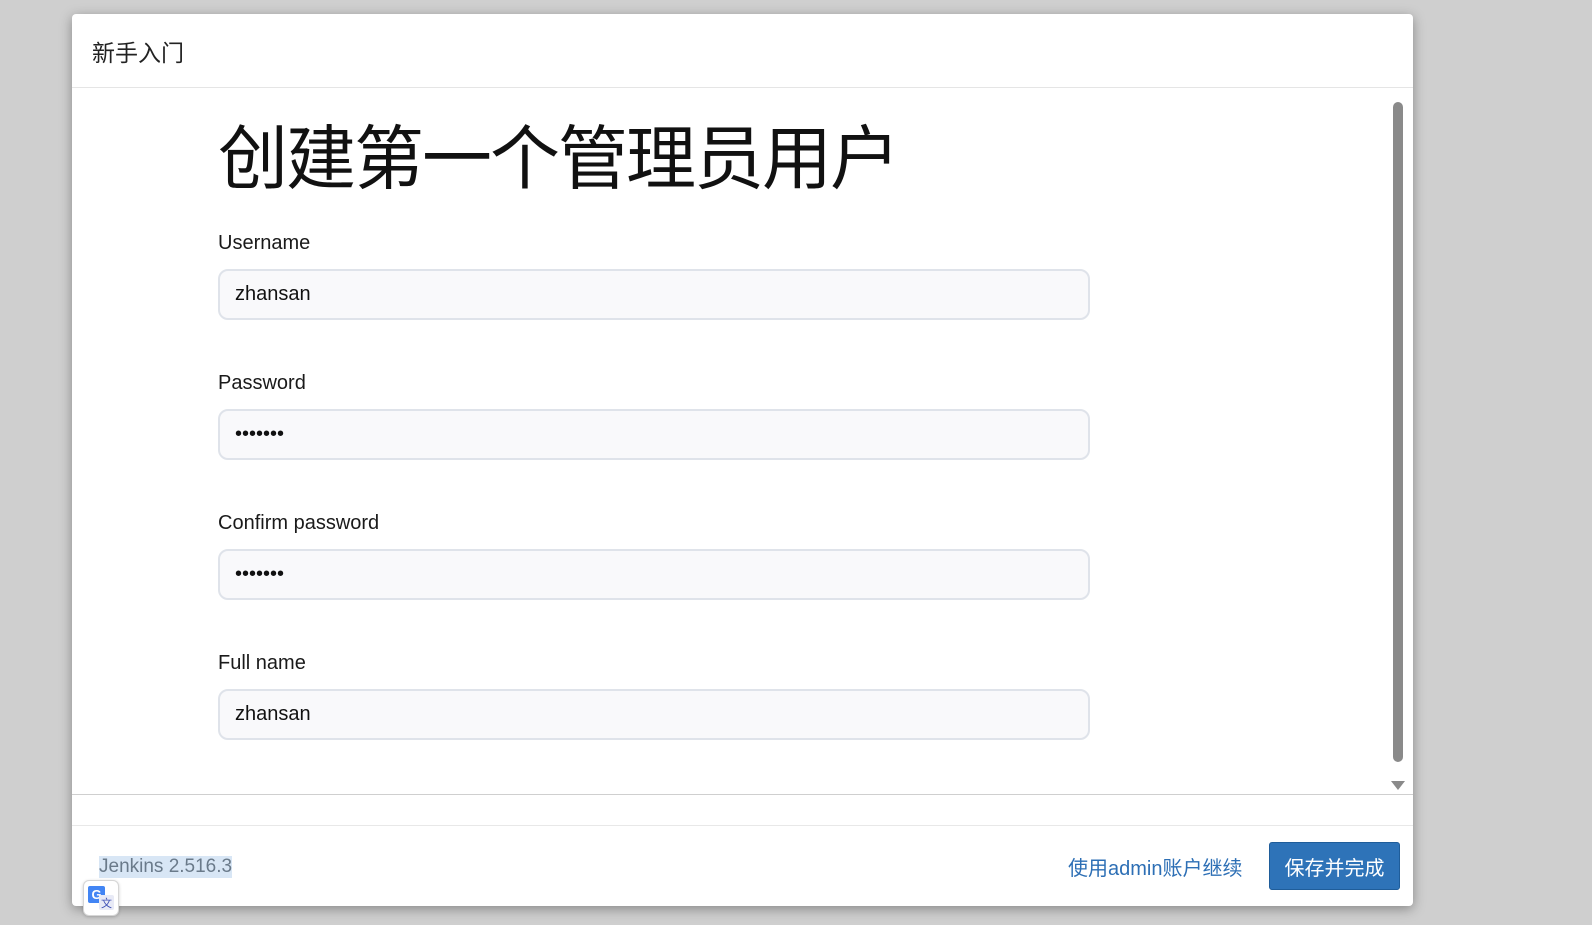 This screenshot has height=925, width=1592. Describe the element at coordinates (106, 902) in the screenshot. I see `translate-char-glyph: 文` at that location.